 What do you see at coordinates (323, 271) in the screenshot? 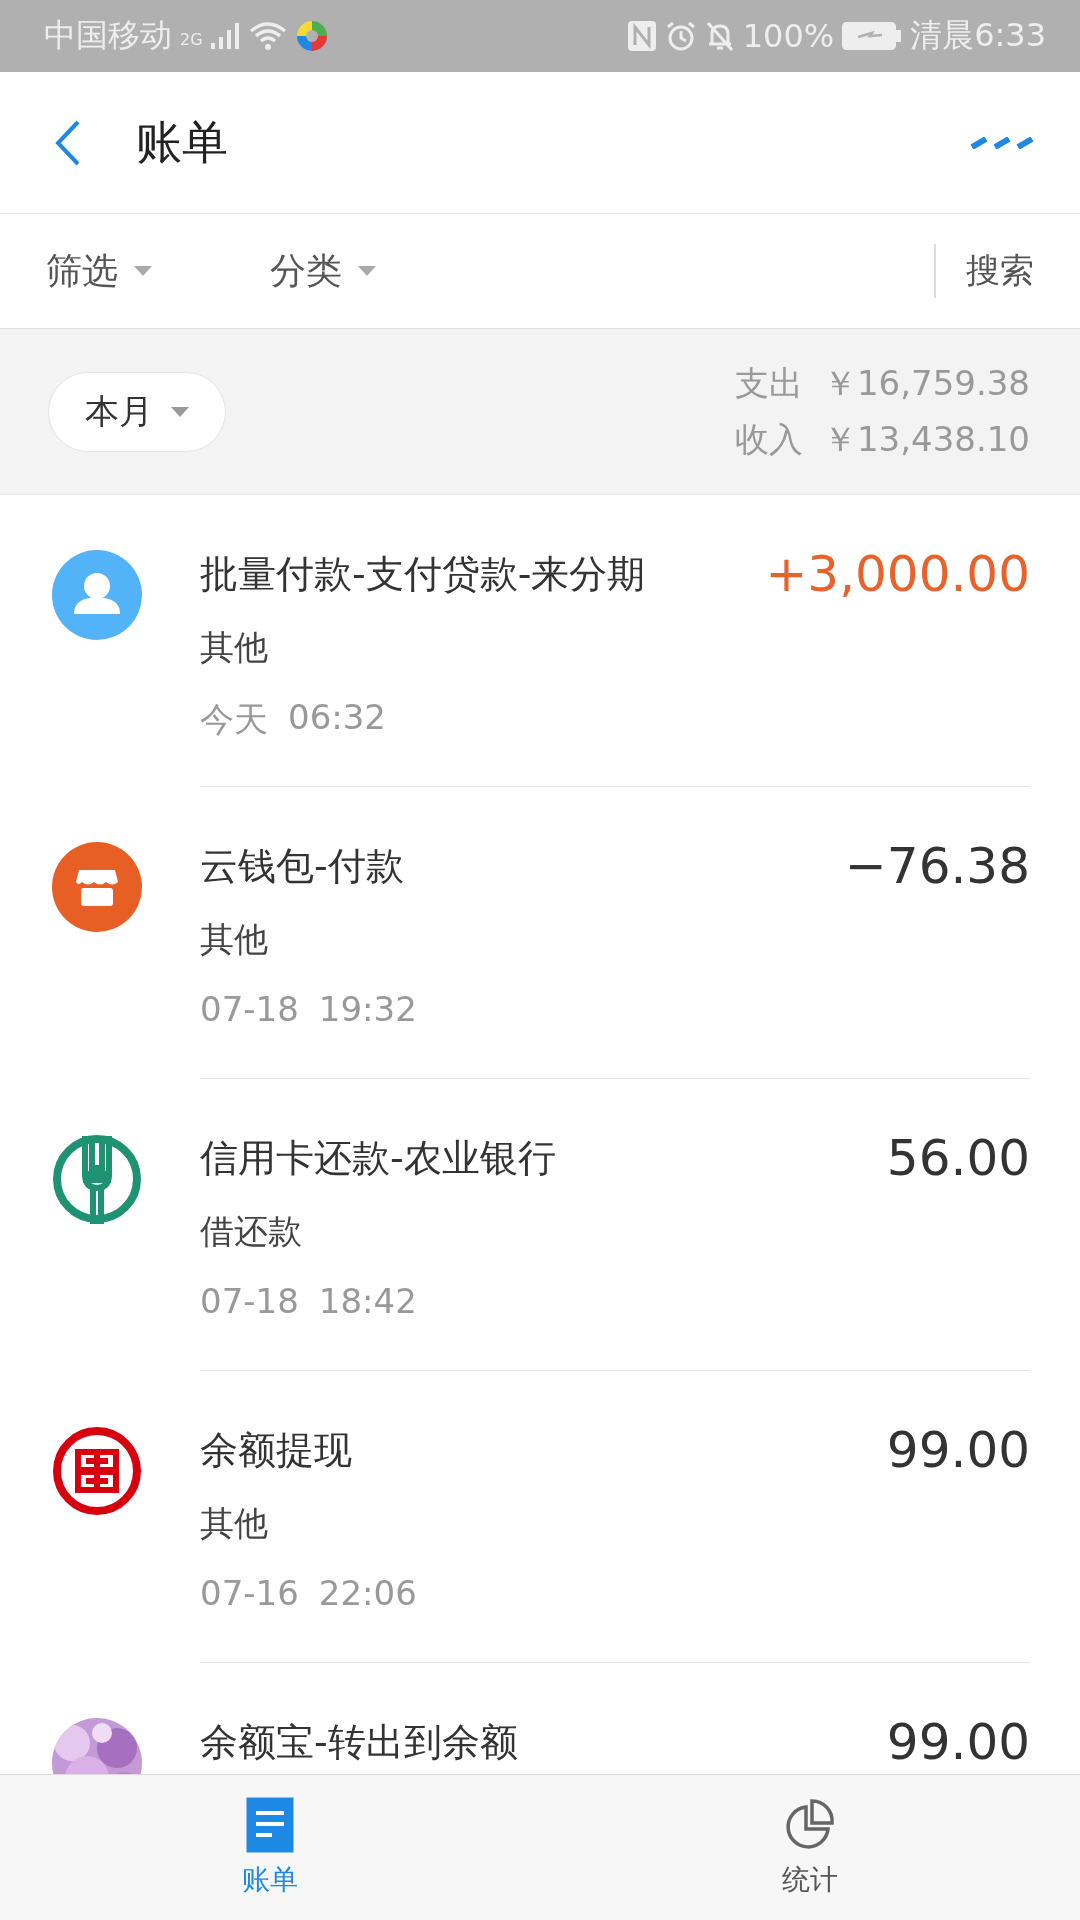
I see `filter-dropdown: 分类` at bounding box center [323, 271].